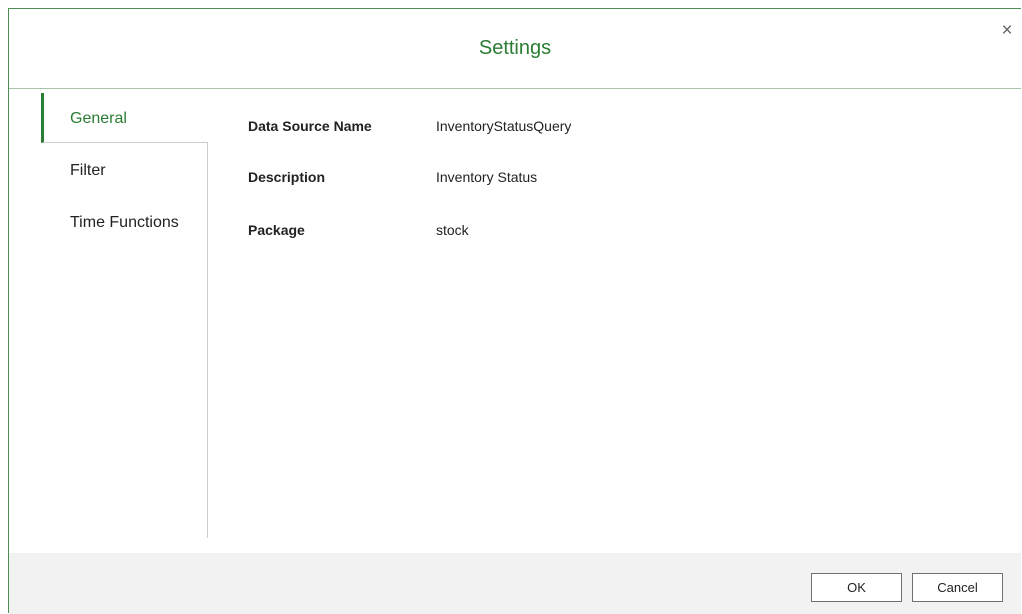 This screenshot has height=614, width=1022. What do you see at coordinates (1007, 31) in the screenshot?
I see `close-icon: ×` at bounding box center [1007, 31].